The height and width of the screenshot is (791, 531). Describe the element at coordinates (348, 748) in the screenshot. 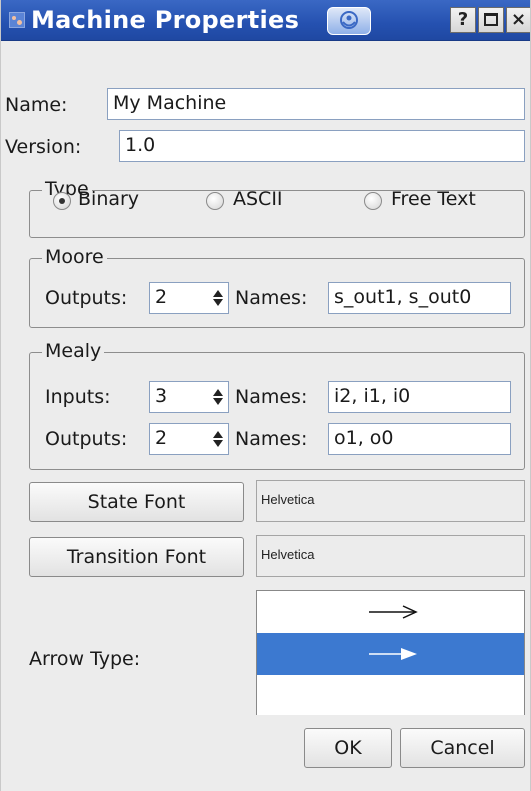

I see `ok-button: OK` at that location.